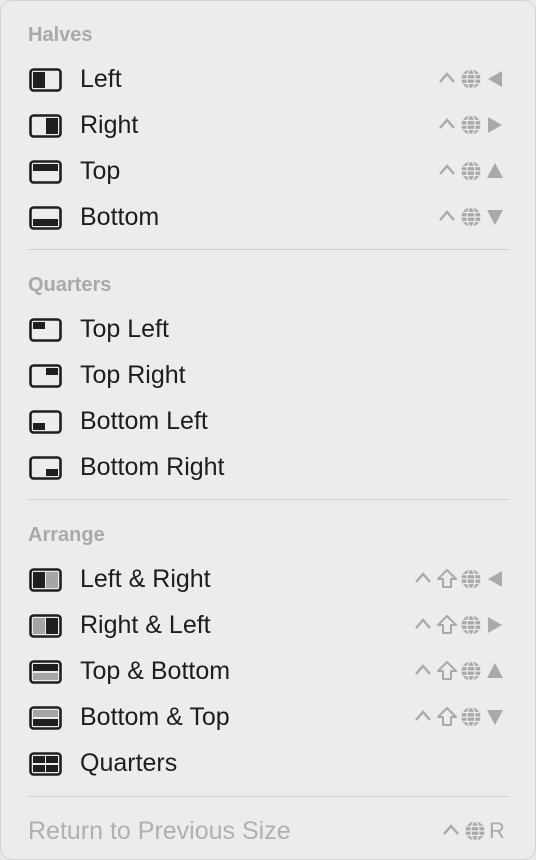  Describe the element at coordinates (45, 764) in the screenshot. I see `arrange-quarters-icon` at that location.